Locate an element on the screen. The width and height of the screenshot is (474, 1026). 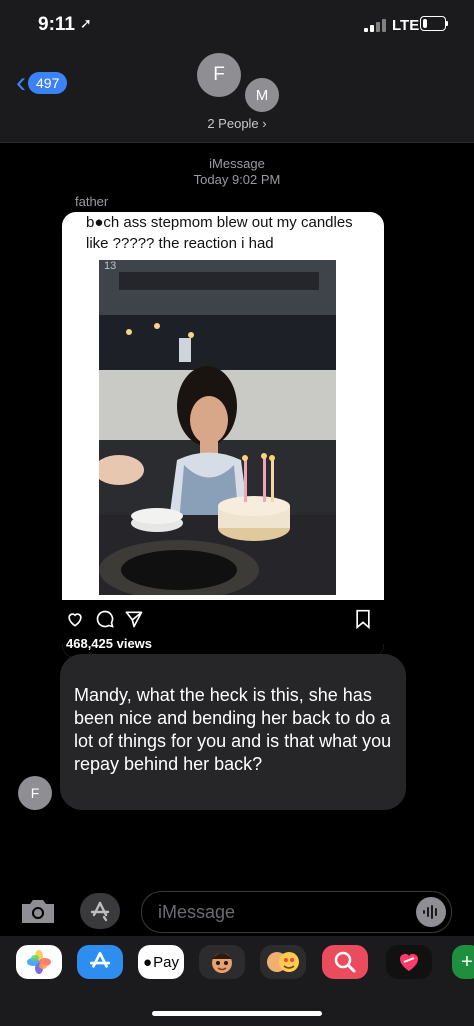
sticker-app is located at coordinates (283, 962).